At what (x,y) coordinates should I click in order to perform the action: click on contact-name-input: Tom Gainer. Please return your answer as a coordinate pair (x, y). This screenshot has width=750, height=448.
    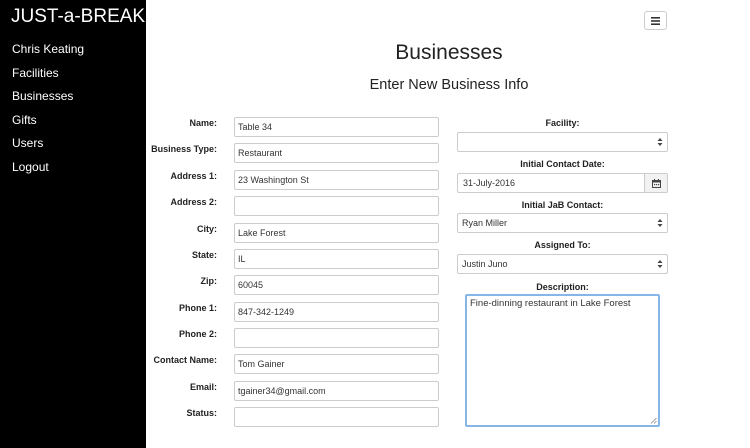
    Looking at the image, I should click on (336, 364).